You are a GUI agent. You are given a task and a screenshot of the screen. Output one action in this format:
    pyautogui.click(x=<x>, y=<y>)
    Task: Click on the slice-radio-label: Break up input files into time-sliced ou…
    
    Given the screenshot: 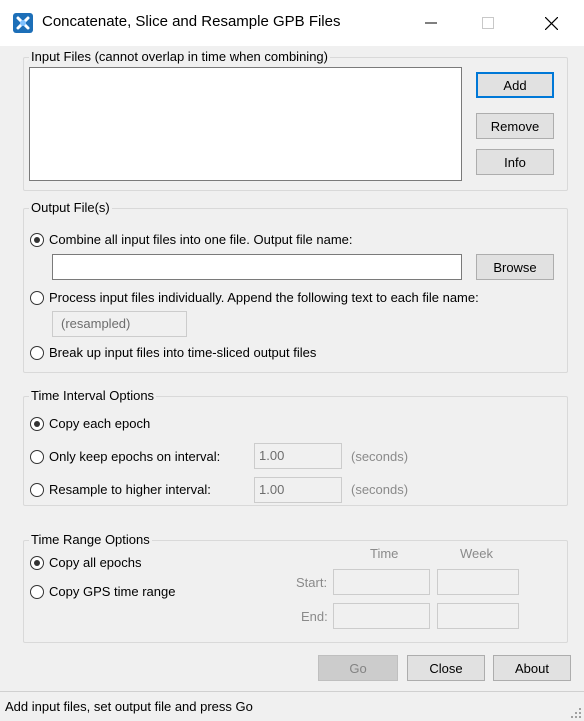 What is the action you would take?
    pyautogui.click(x=183, y=352)
    